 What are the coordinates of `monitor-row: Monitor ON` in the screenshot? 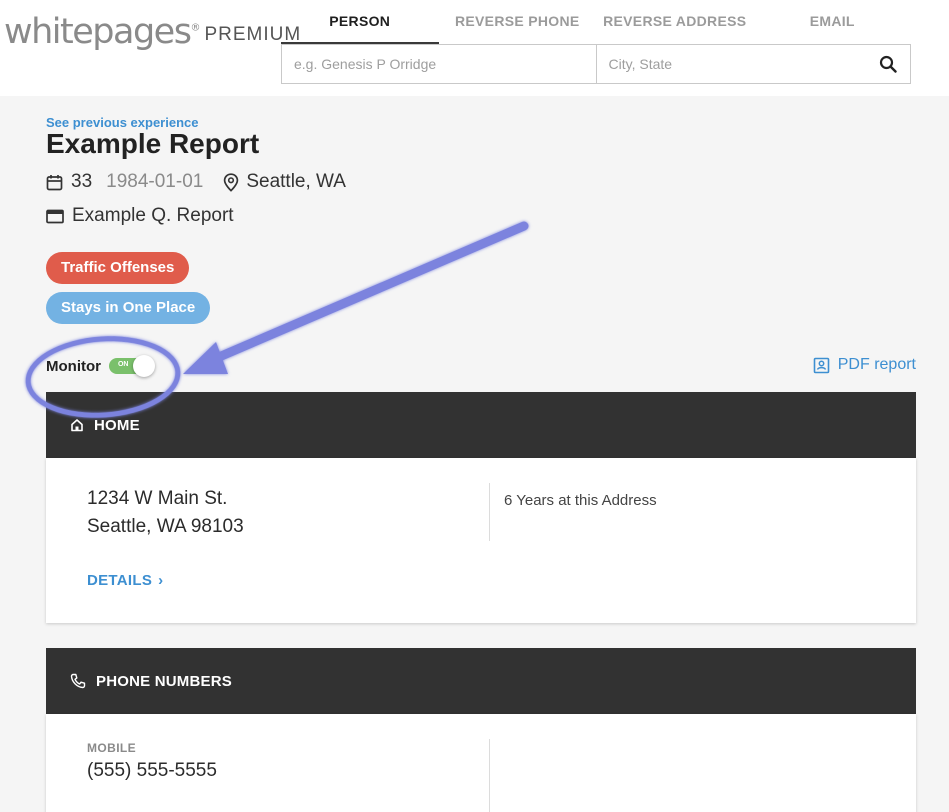 It's located at (100, 366).